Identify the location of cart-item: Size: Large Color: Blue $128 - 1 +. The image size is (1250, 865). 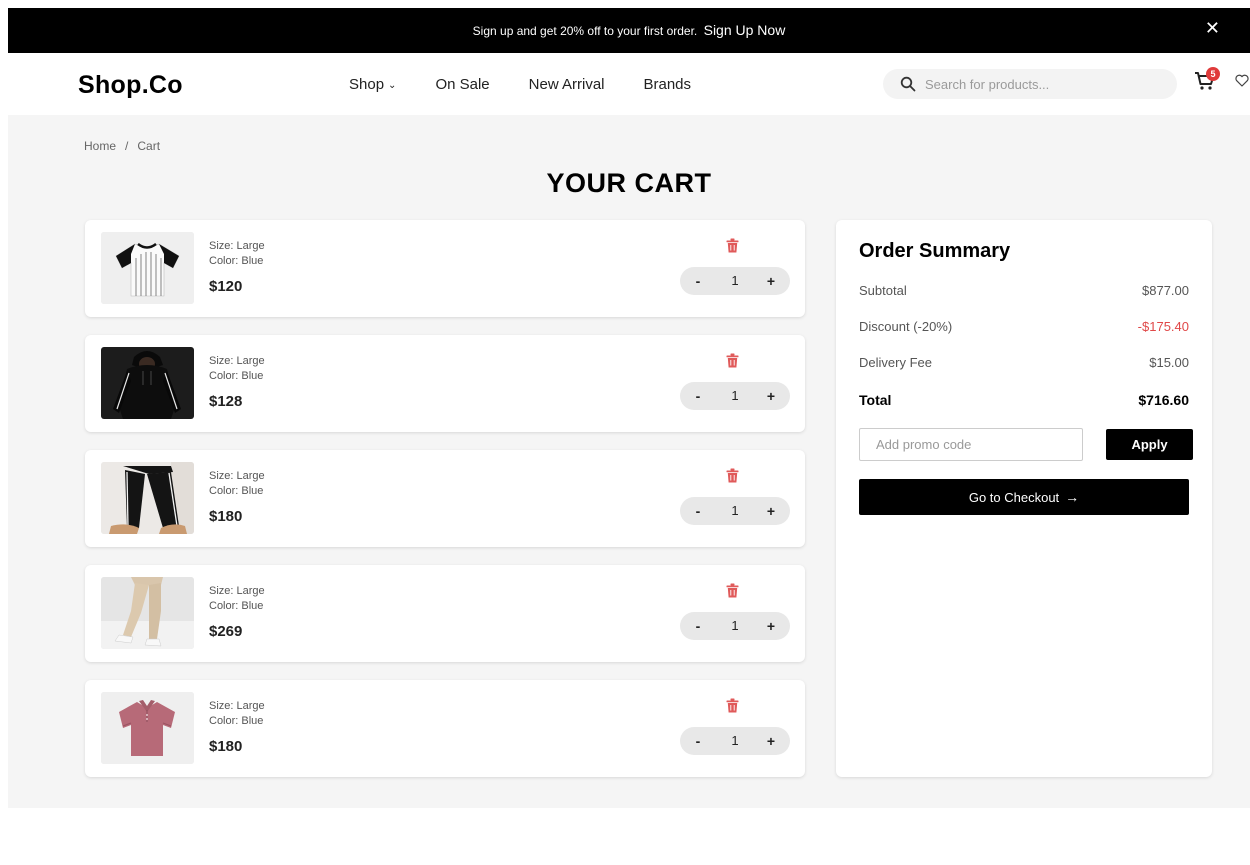
(445, 383).